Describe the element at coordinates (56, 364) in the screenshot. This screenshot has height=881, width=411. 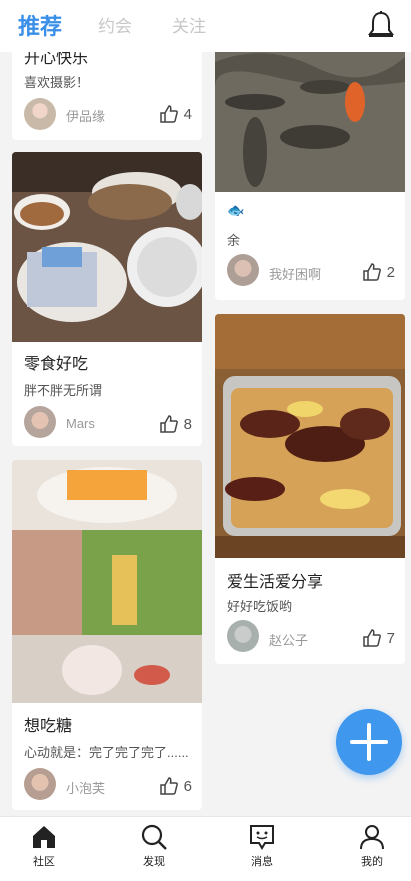
I see `post-title: 零食好吃` at that location.